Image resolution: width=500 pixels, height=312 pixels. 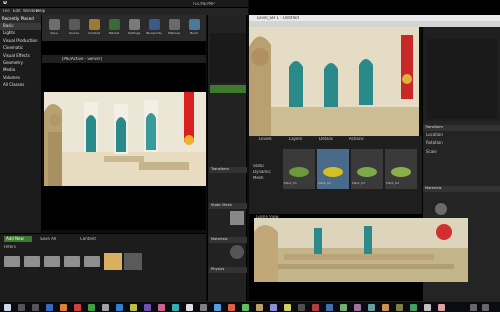 I want to click on section-static-mesh: Static Mesh, so click(x=228, y=206).